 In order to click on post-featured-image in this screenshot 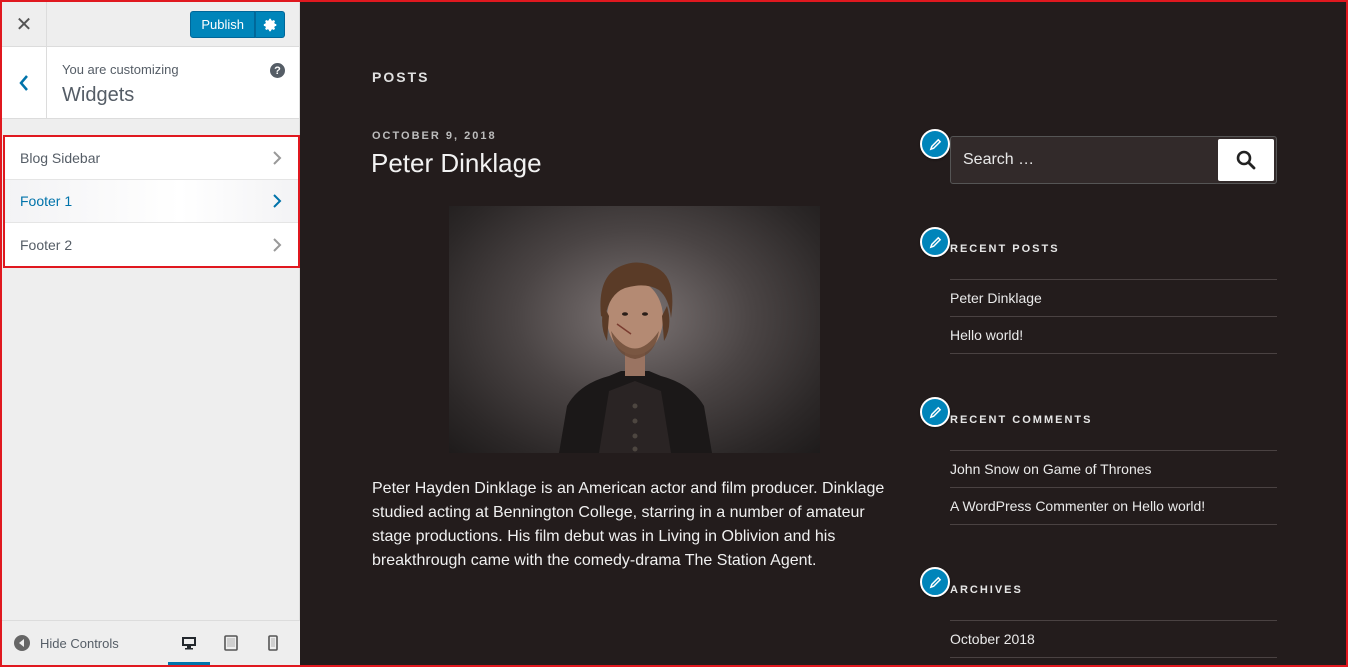, I will do `click(634, 329)`.